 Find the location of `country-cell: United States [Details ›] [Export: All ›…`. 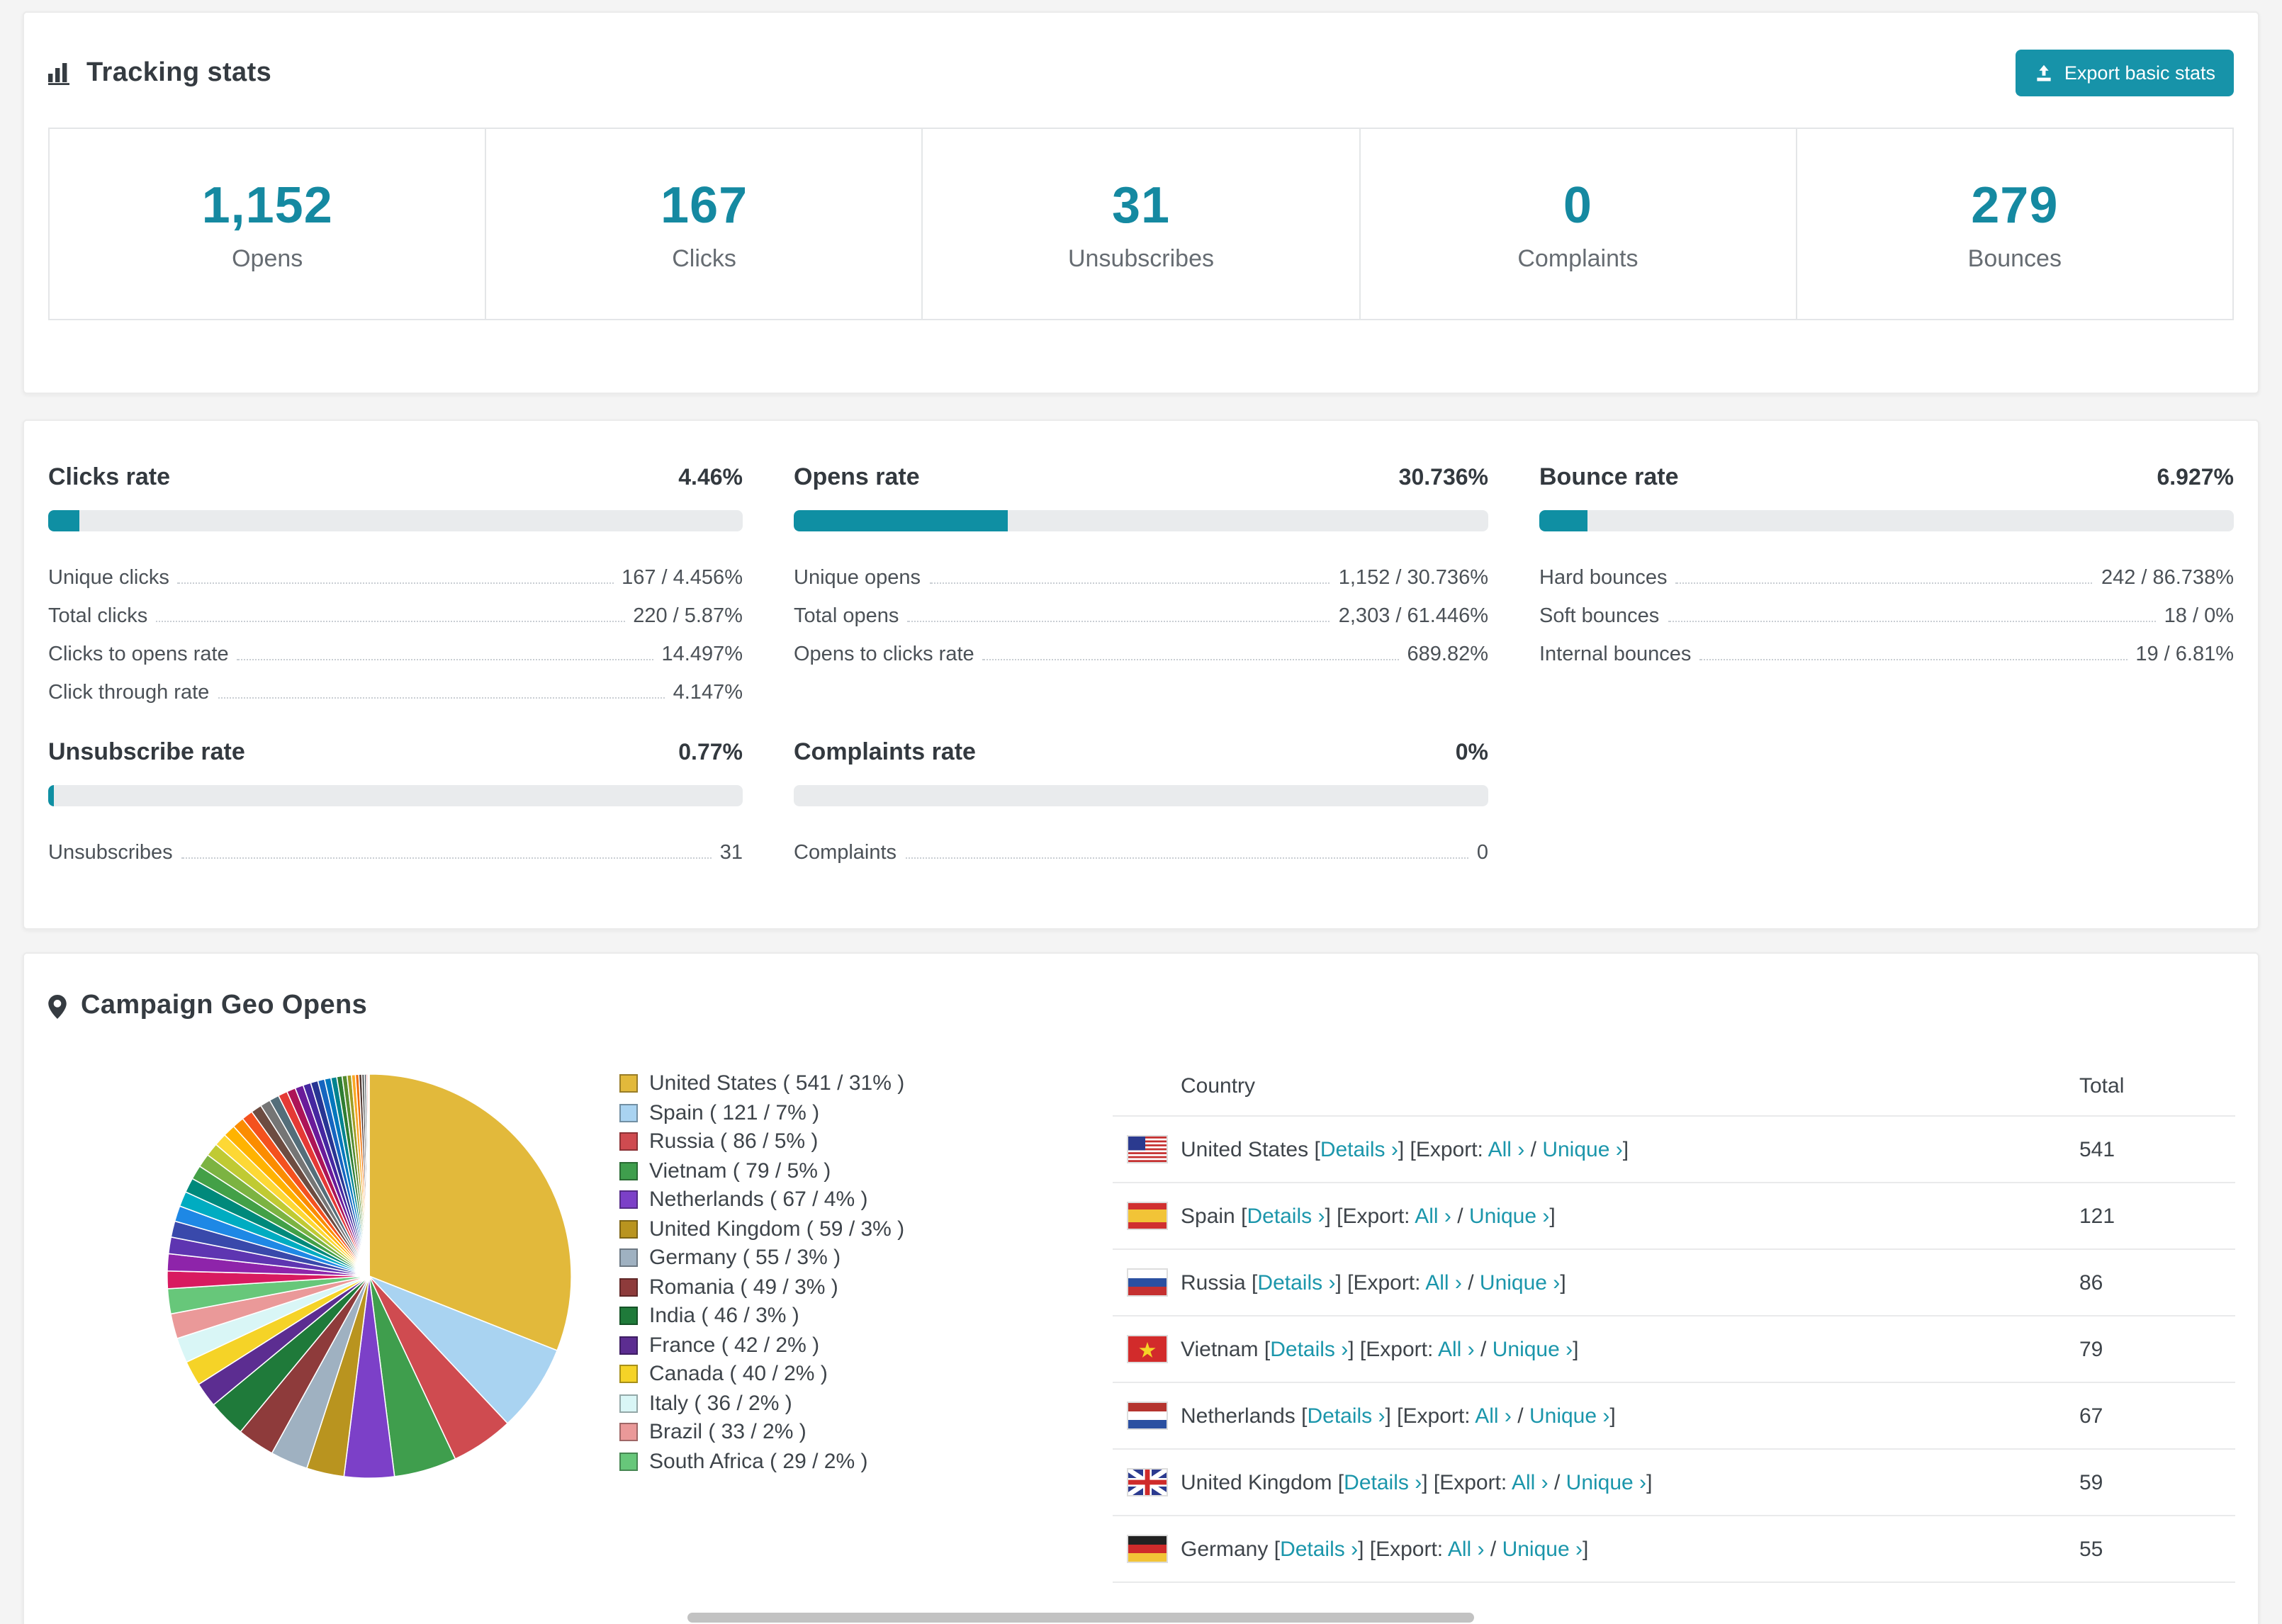

country-cell: United States [Details ›] [Export: All ›… is located at coordinates (1405, 1149).